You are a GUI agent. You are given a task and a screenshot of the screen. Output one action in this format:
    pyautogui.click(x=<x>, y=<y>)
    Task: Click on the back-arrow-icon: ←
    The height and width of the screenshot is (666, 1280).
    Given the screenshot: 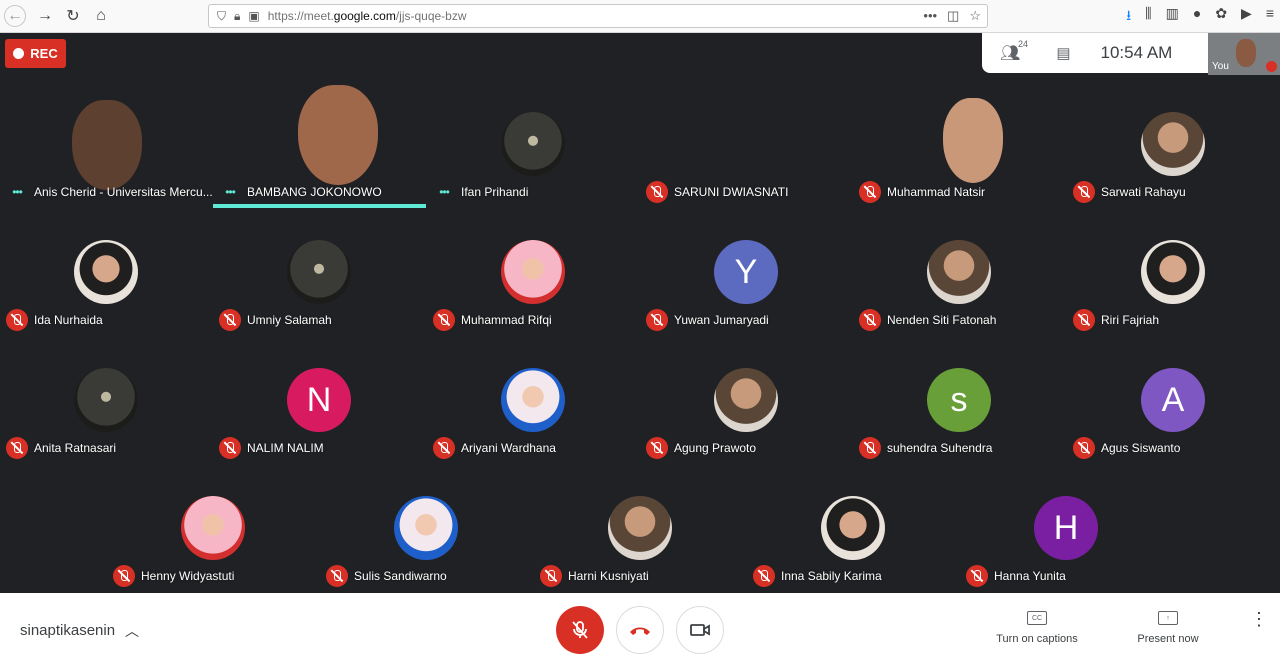 What is the action you would take?
    pyautogui.click(x=15, y=16)
    